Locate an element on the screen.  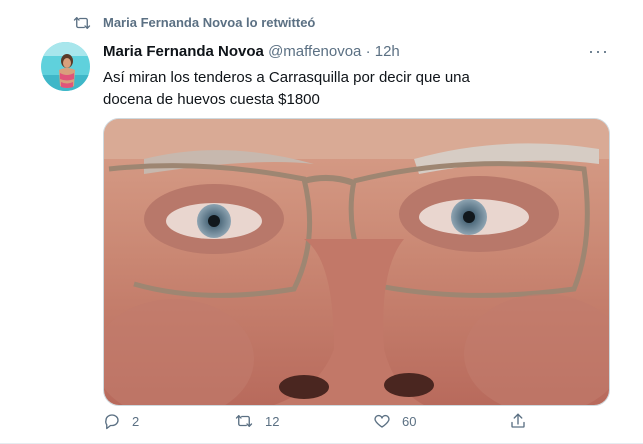
retweet-context-label: Maria Fernanda Novoa lo retwitteó is located at coordinates (209, 22).